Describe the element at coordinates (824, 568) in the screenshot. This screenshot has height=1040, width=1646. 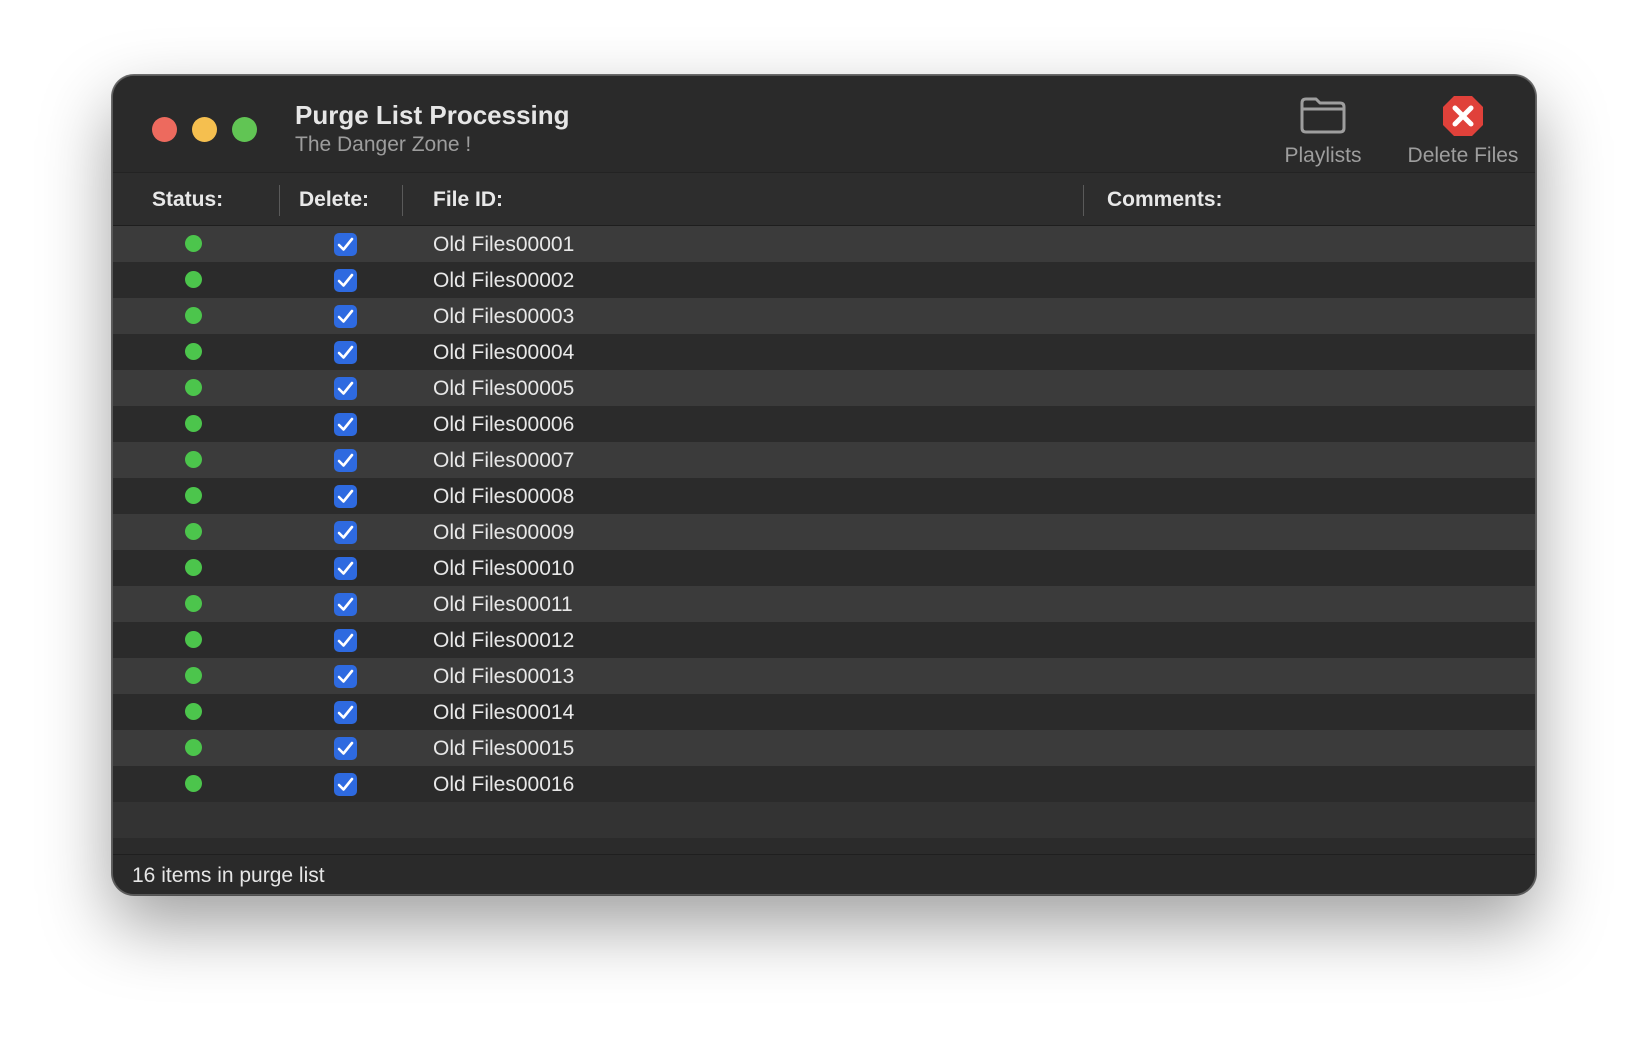
I see `table-row: Old Files00010` at that location.